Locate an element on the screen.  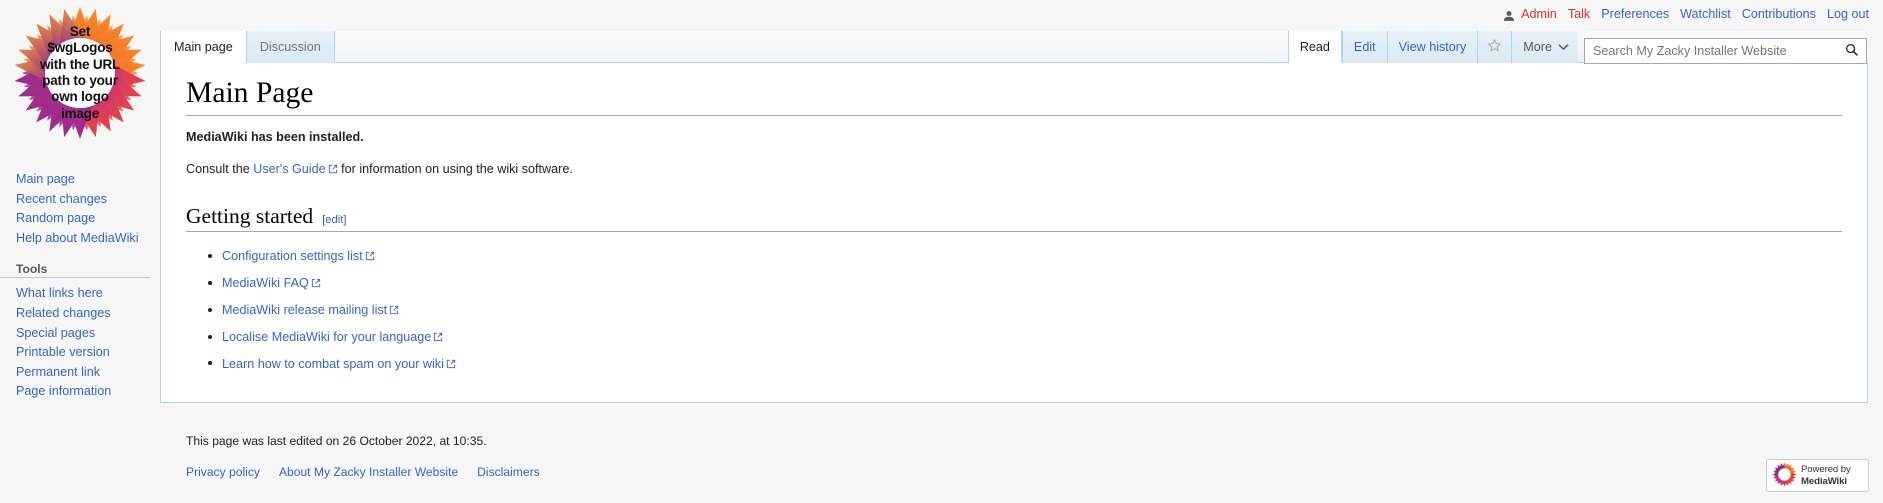
link-configuration-settings-list: Configuration settings list is located at coordinates (292, 256).